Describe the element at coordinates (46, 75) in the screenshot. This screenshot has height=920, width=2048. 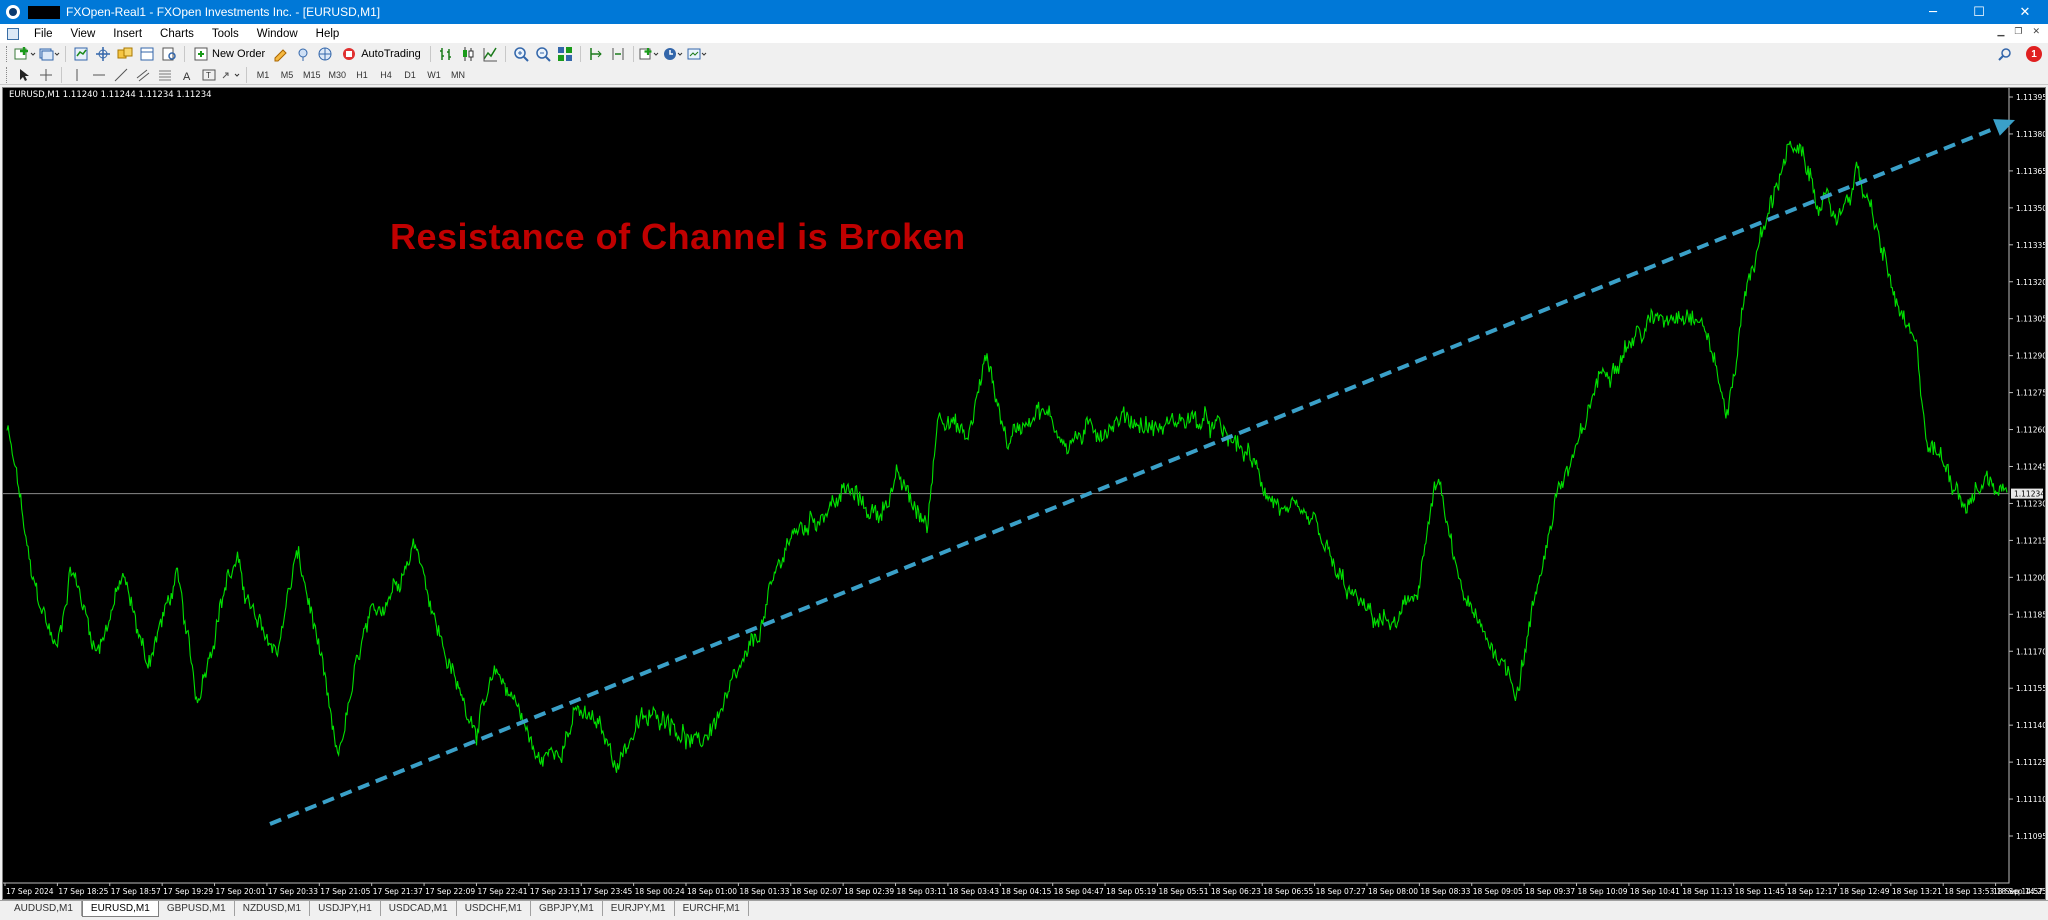
I see `crosshair-icon` at that location.